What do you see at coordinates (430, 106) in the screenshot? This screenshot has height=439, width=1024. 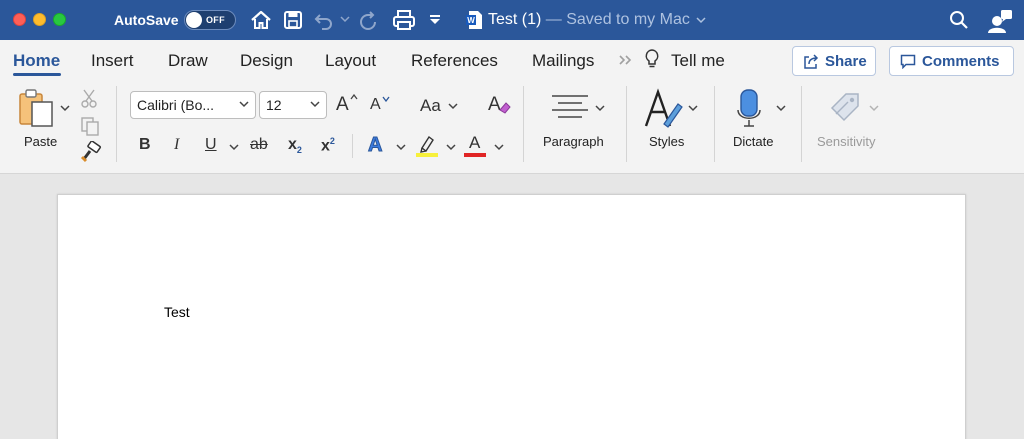 I see `change-case-button: Aa` at bounding box center [430, 106].